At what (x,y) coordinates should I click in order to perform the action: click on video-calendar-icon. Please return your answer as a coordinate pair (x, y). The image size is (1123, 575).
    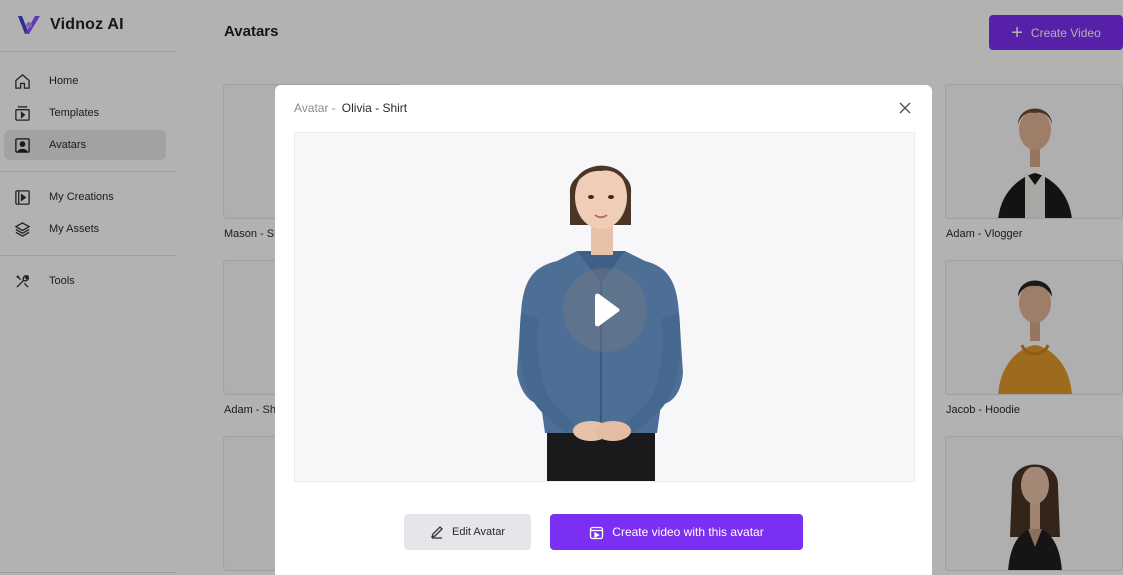
    Looking at the image, I should click on (597, 532).